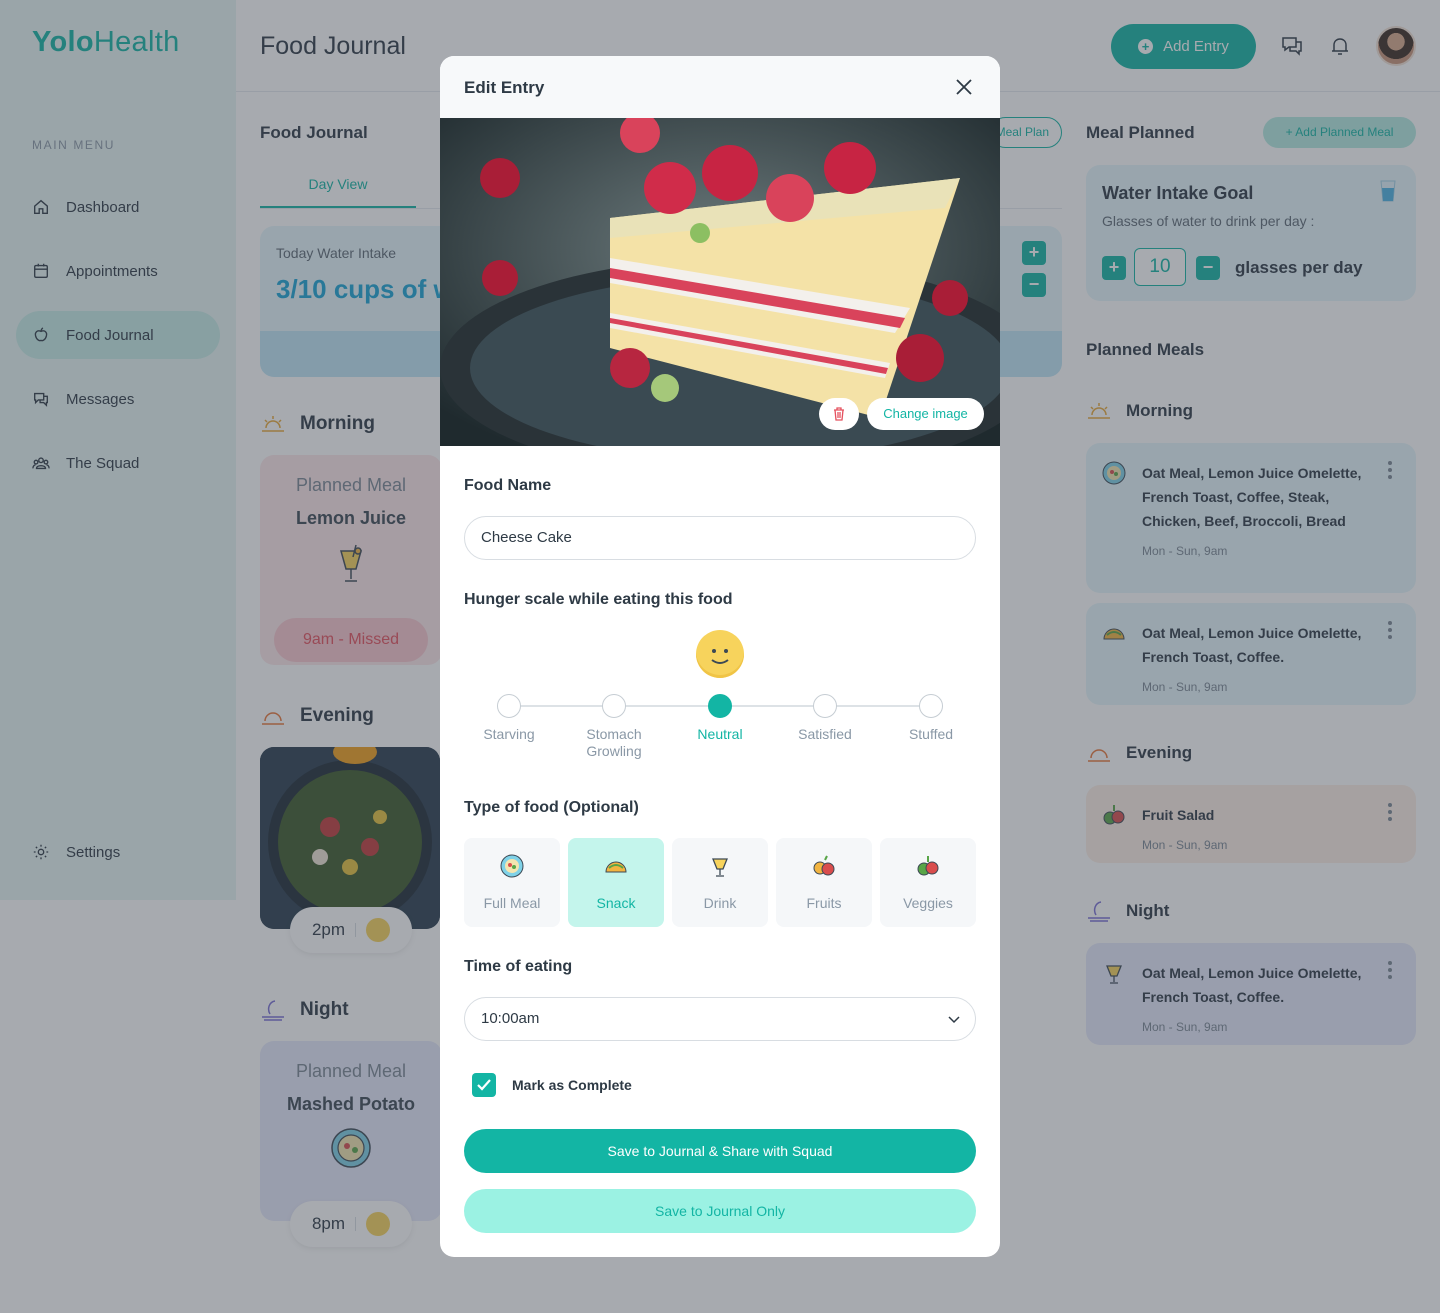 The height and width of the screenshot is (1313, 1440). Describe the element at coordinates (572, 1085) in the screenshot. I see `mark-complete-label: Mark as Complete` at that location.